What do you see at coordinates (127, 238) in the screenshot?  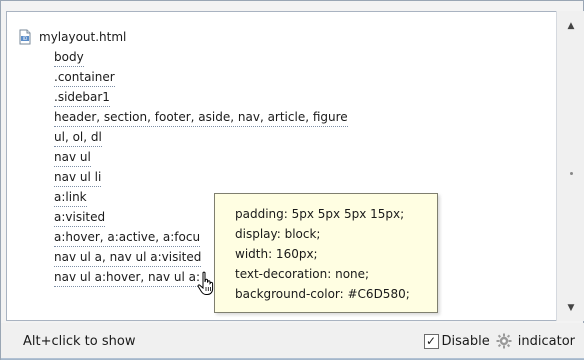 I see `rule-item: a:hover, a:active, a:focu` at bounding box center [127, 238].